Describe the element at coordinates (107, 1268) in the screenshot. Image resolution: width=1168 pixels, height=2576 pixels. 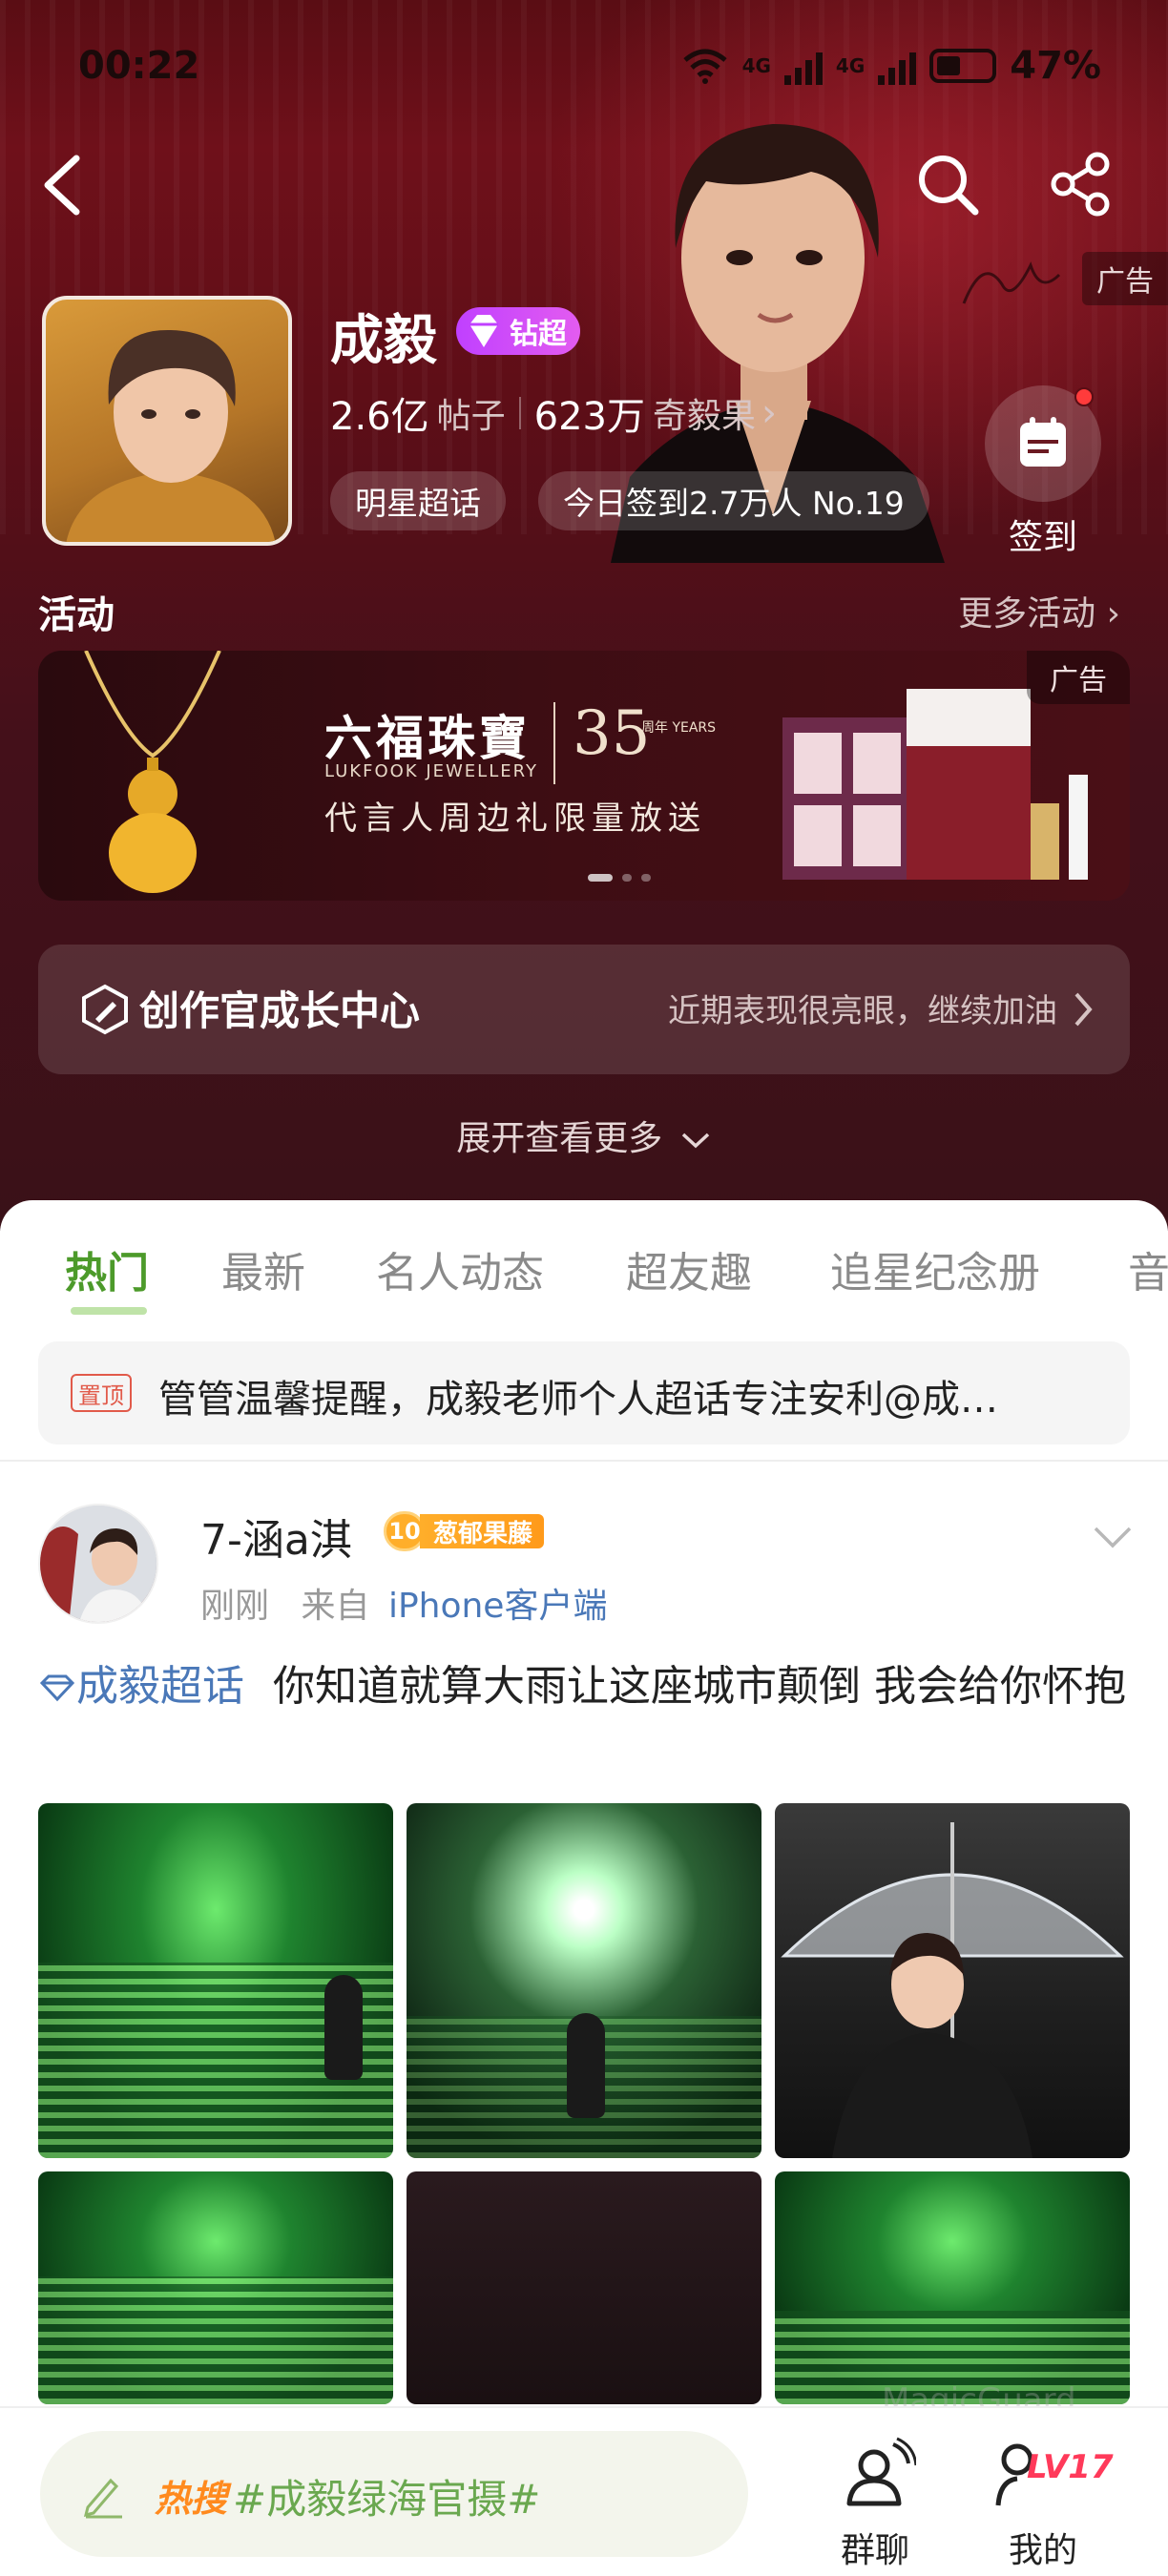
I see `tab-hot: 热门` at that location.